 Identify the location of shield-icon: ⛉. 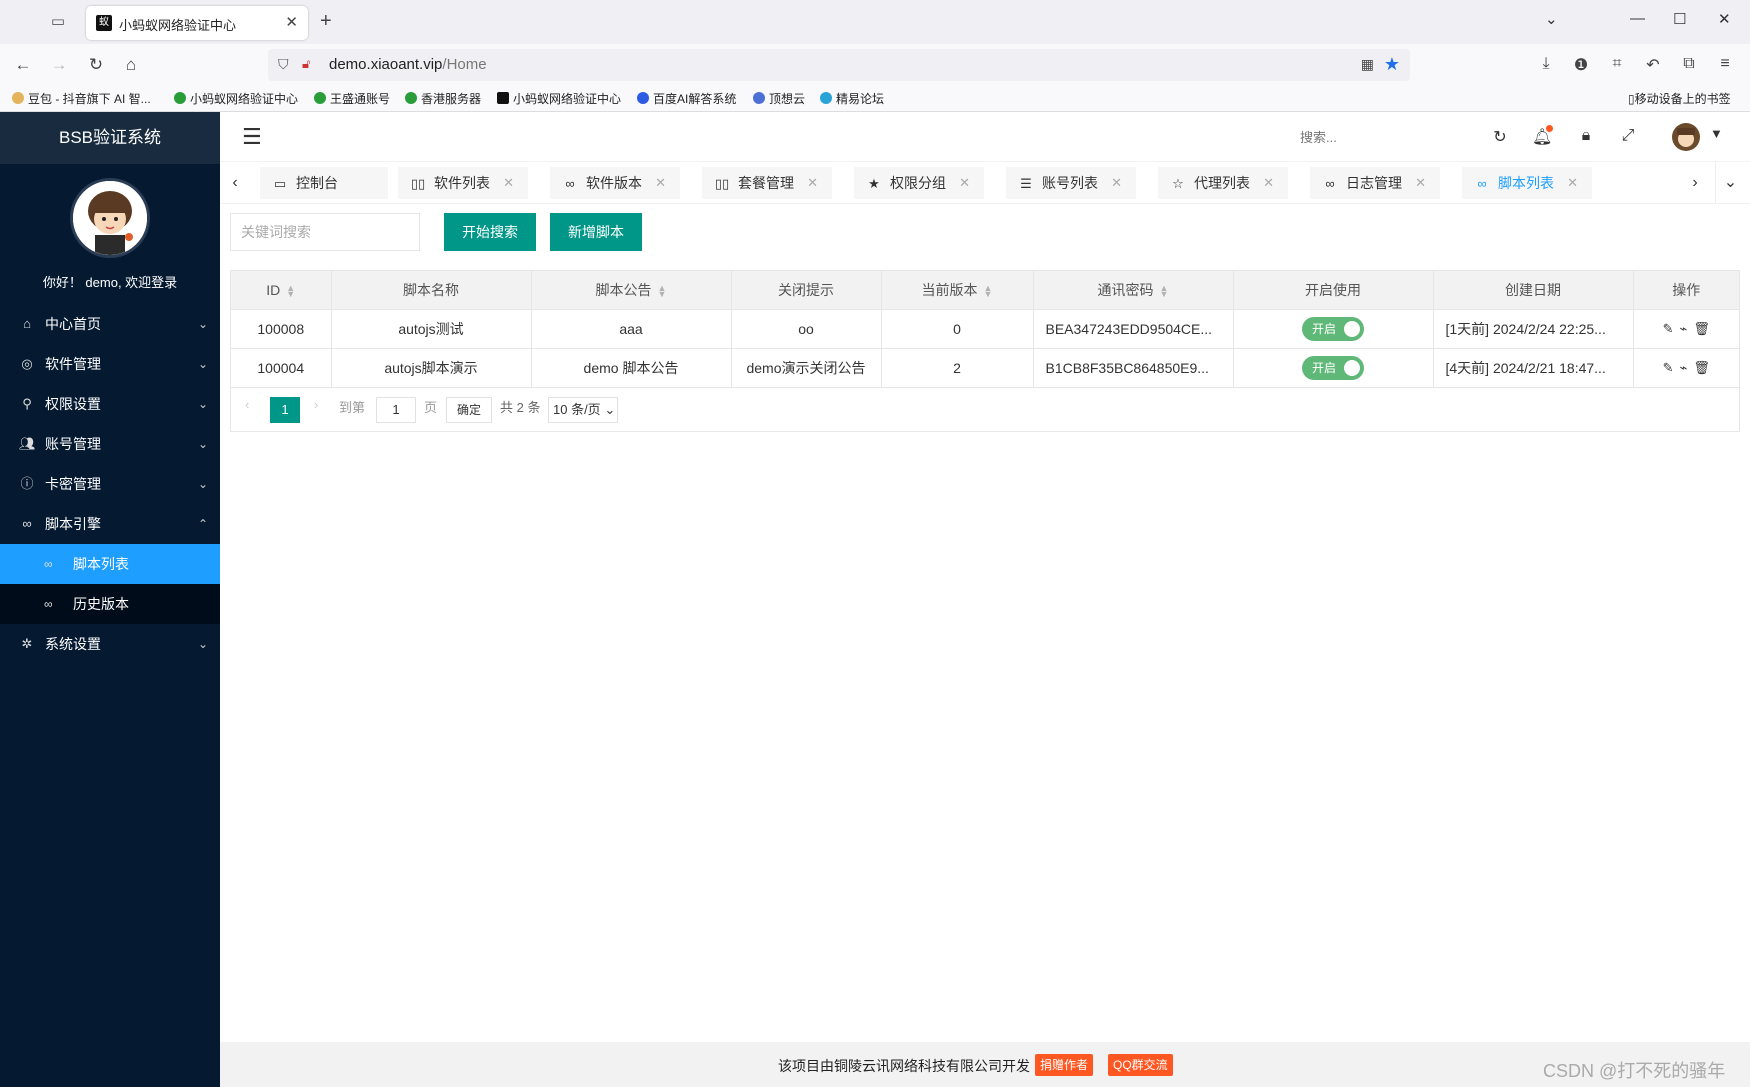
(283, 64).